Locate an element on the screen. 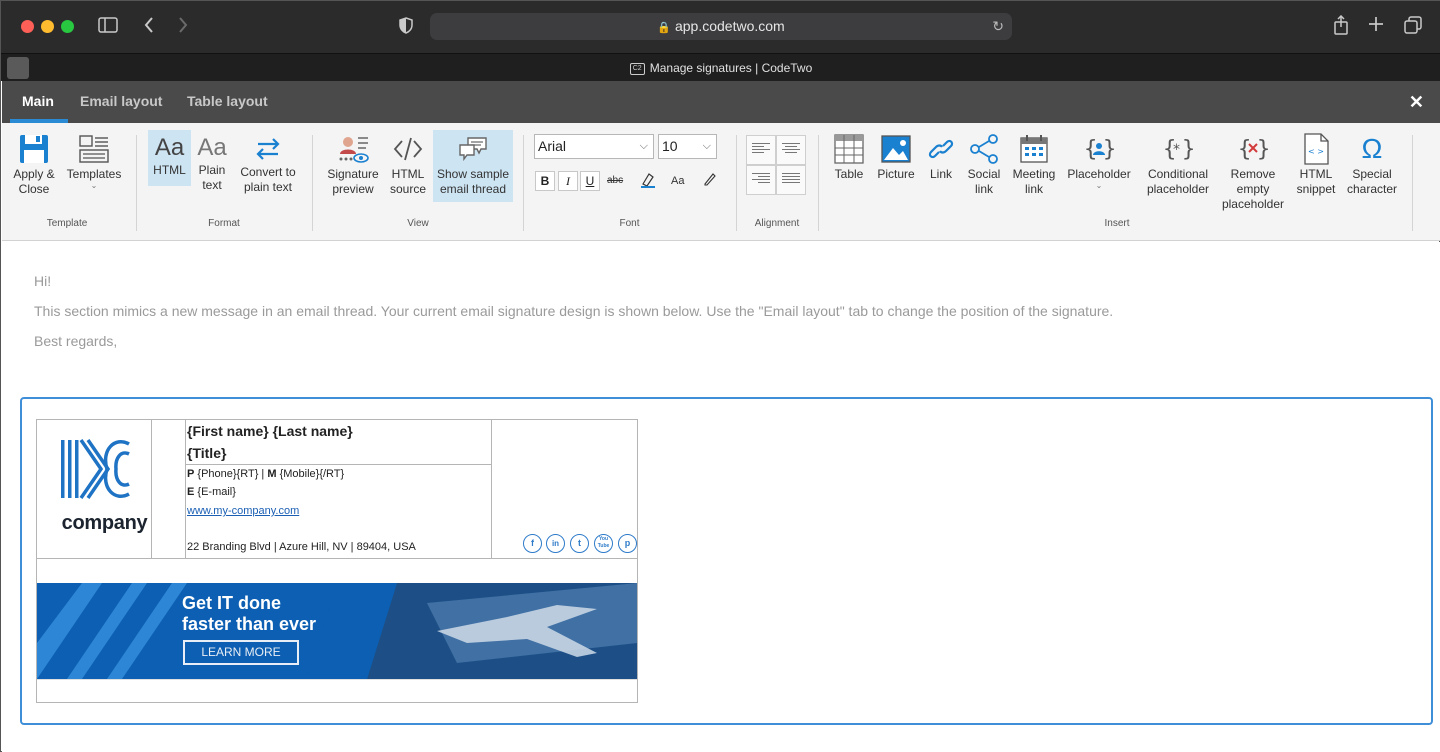 The image size is (1440, 752). insert-html-snippet-button: < > HTML snippet is located at coordinates (1316, 165).